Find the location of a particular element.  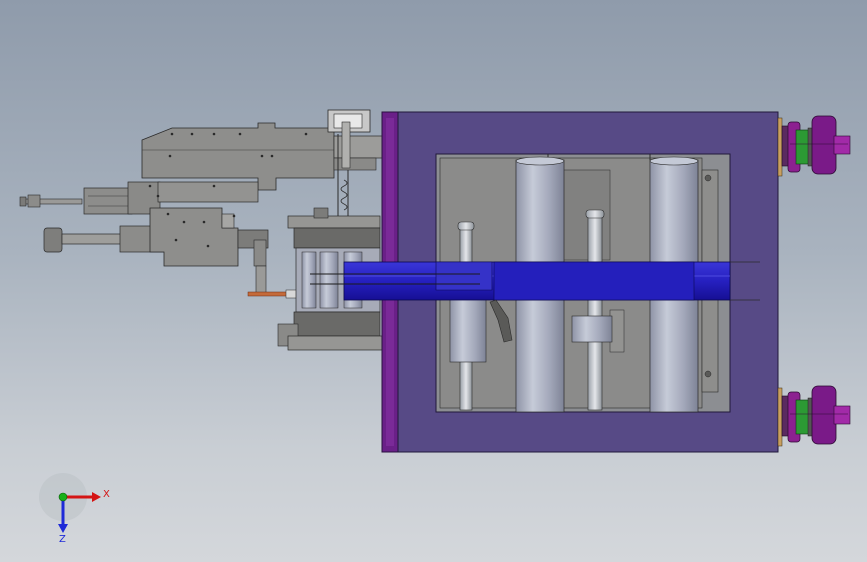

coordinate-triad: X Z is located at coordinates (74, 509).